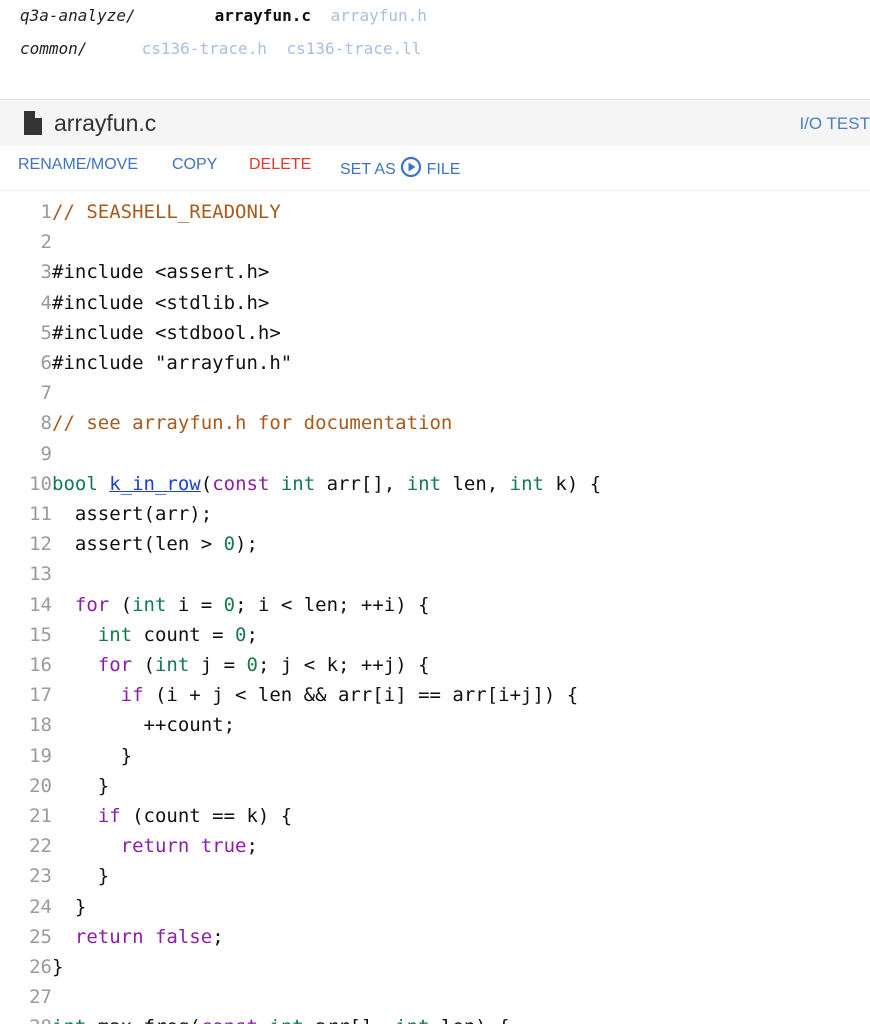 This screenshot has width=870, height=1024. I want to click on code-line: 3 #include <assert.h>, so click(435, 272).